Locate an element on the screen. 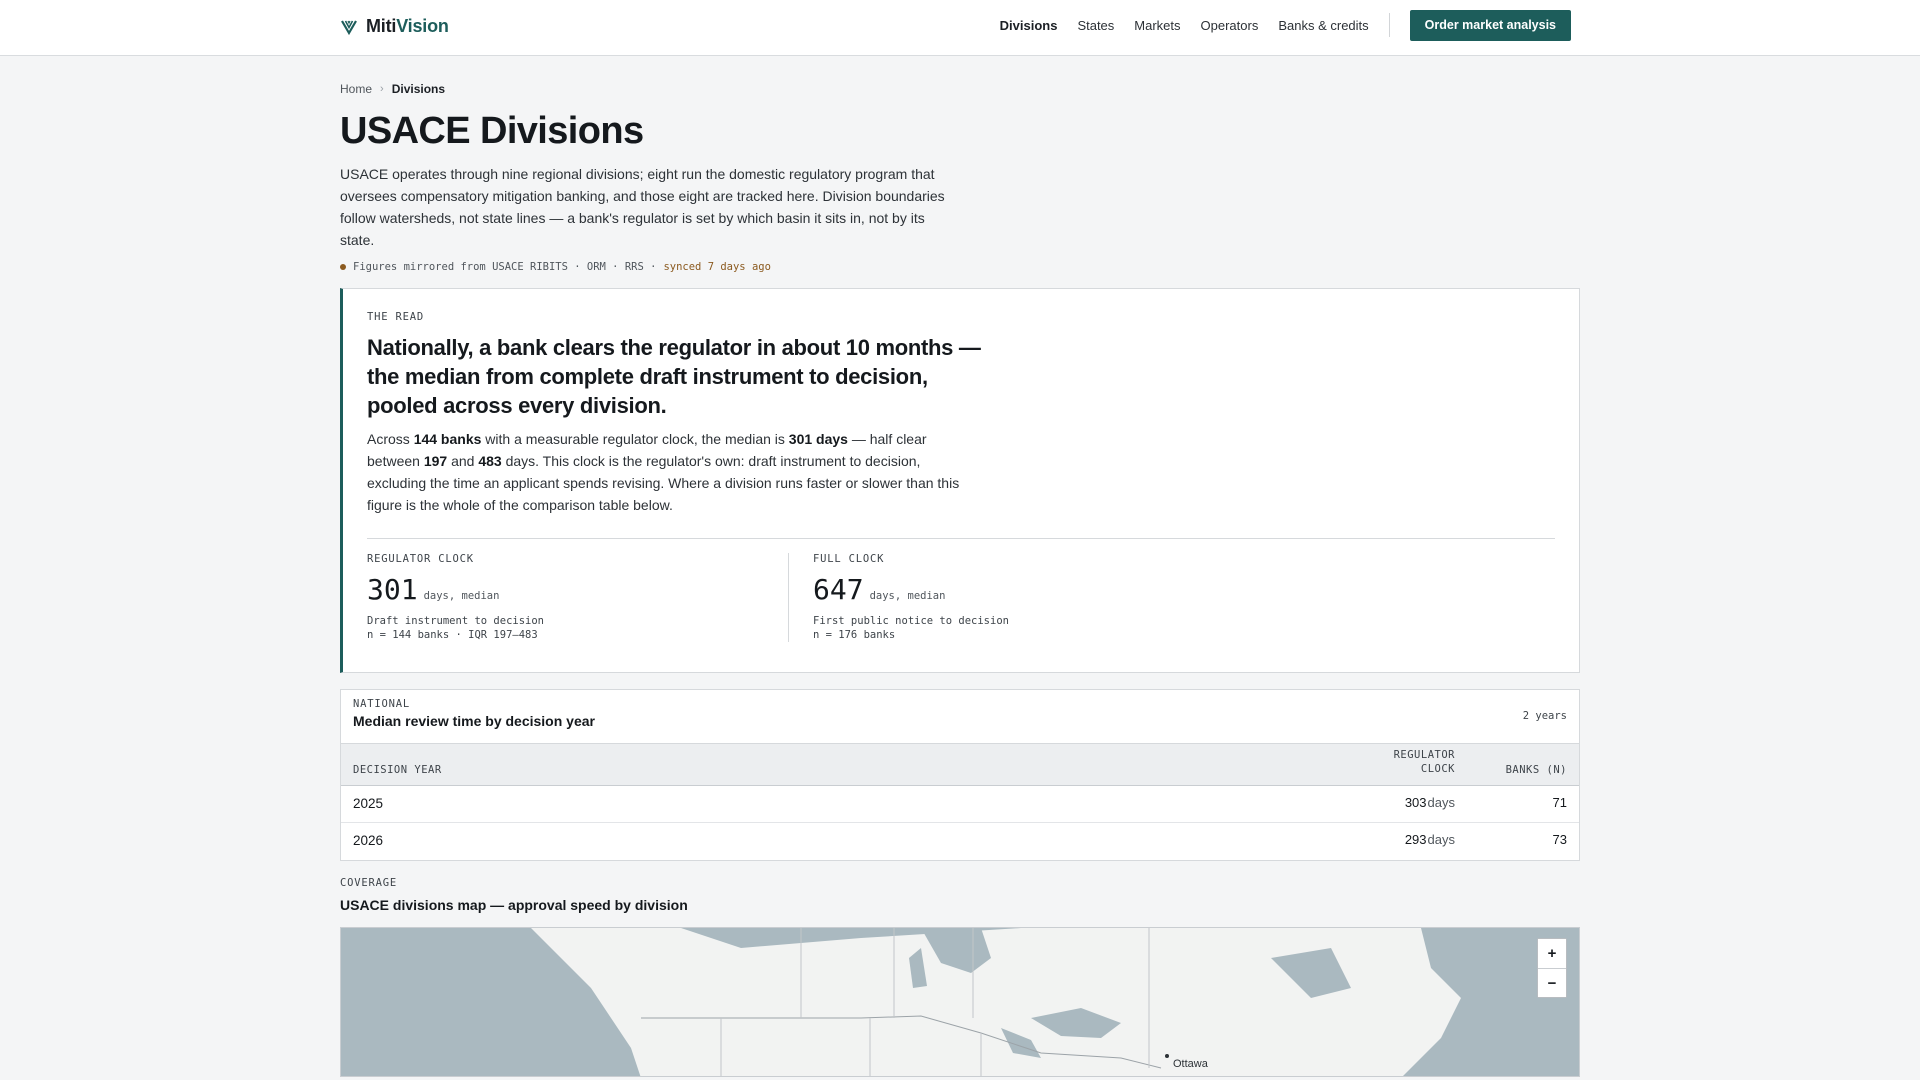  stat-value: 301 is located at coordinates (392, 589).